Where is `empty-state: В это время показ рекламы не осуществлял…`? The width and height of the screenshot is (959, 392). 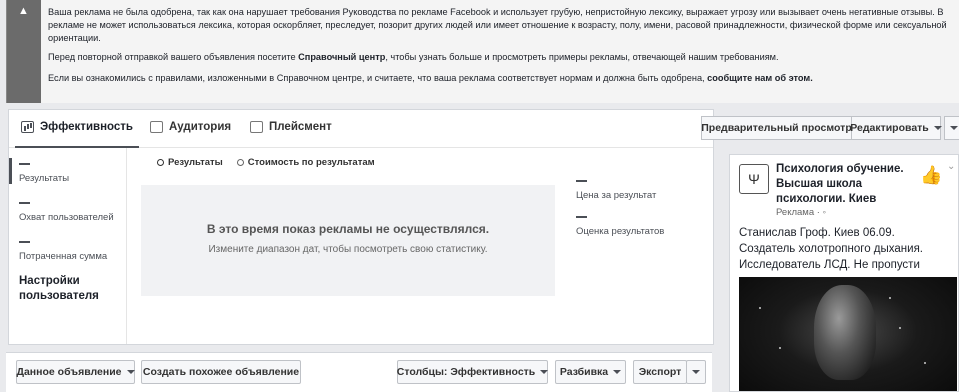 empty-state: В это время показ рекламы не осуществлял… is located at coordinates (348, 240).